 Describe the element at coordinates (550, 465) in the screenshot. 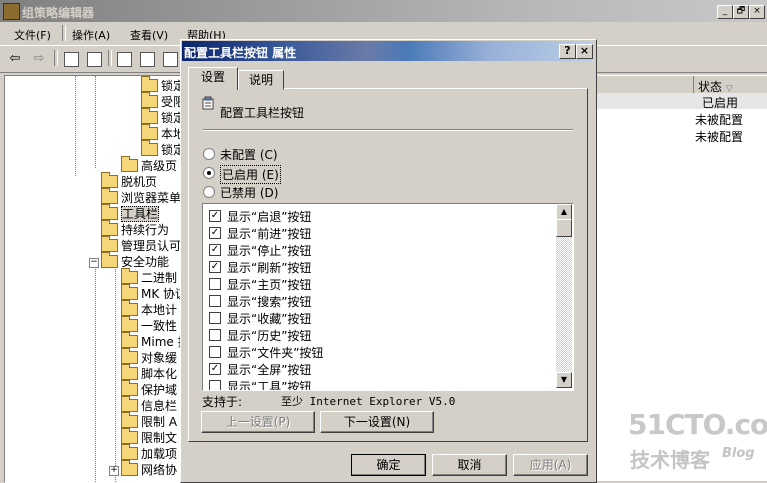

I see `apply-button: 应用(A)` at that location.